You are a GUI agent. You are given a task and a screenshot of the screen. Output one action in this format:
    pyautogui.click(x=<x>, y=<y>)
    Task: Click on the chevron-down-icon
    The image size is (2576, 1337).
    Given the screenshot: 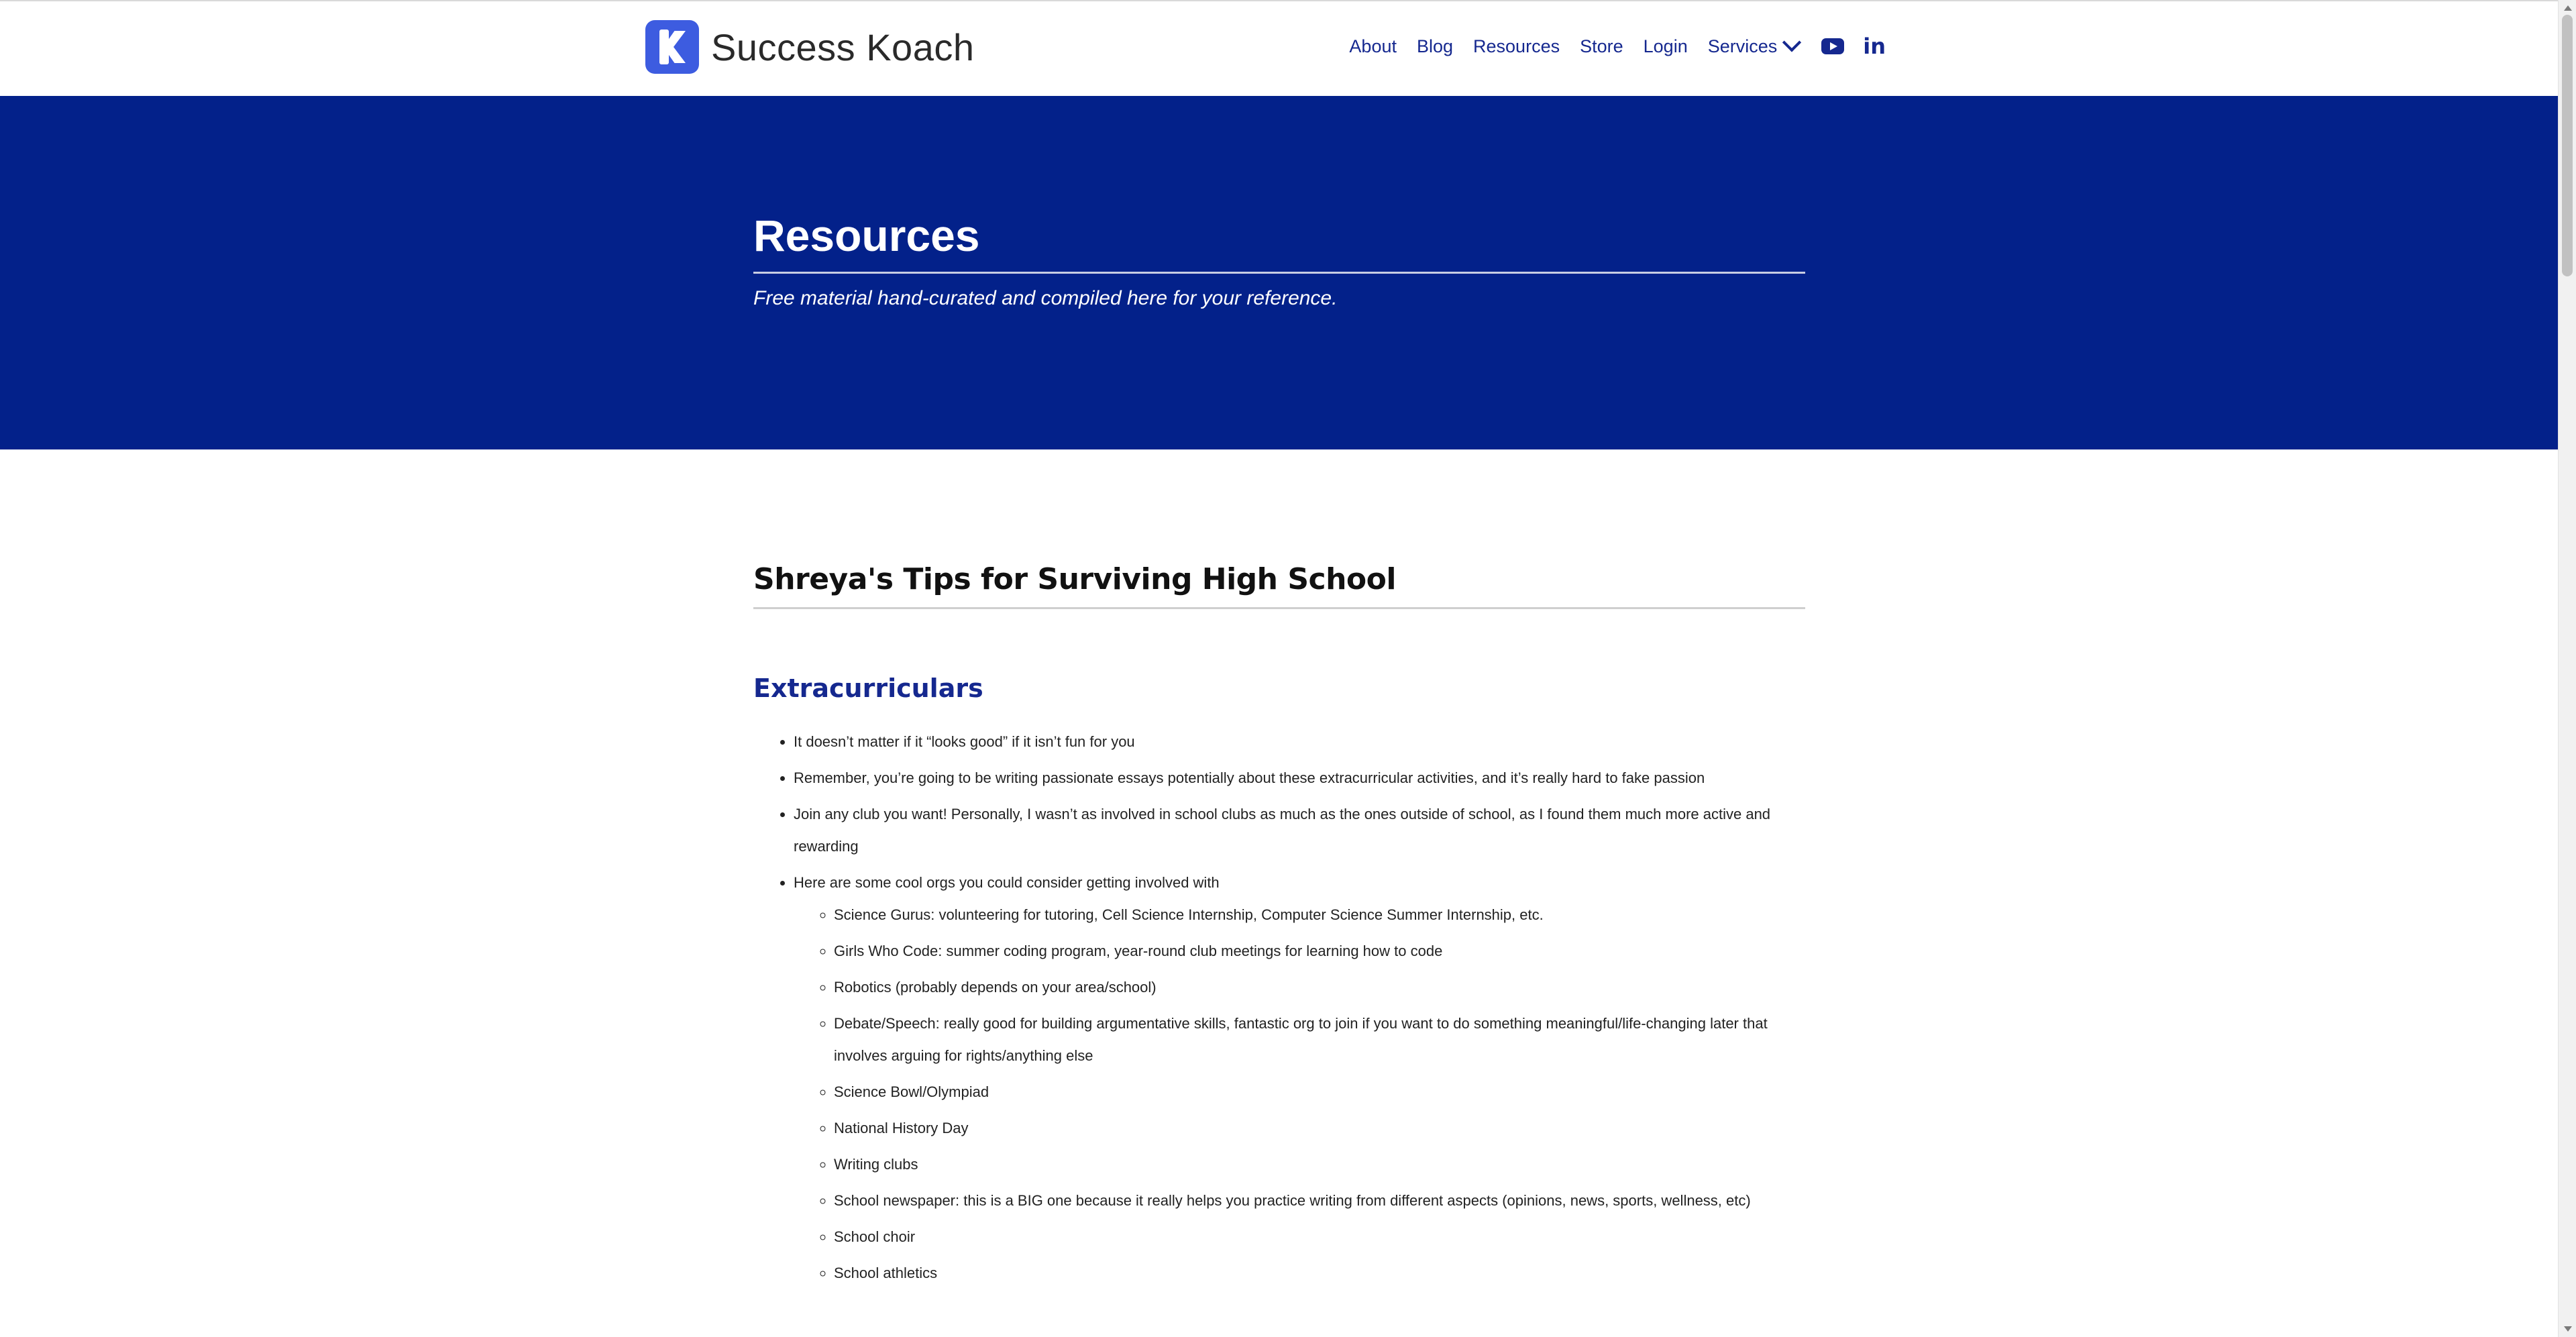 What is the action you would take?
    pyautogui.click(x=1792, y=42)
    